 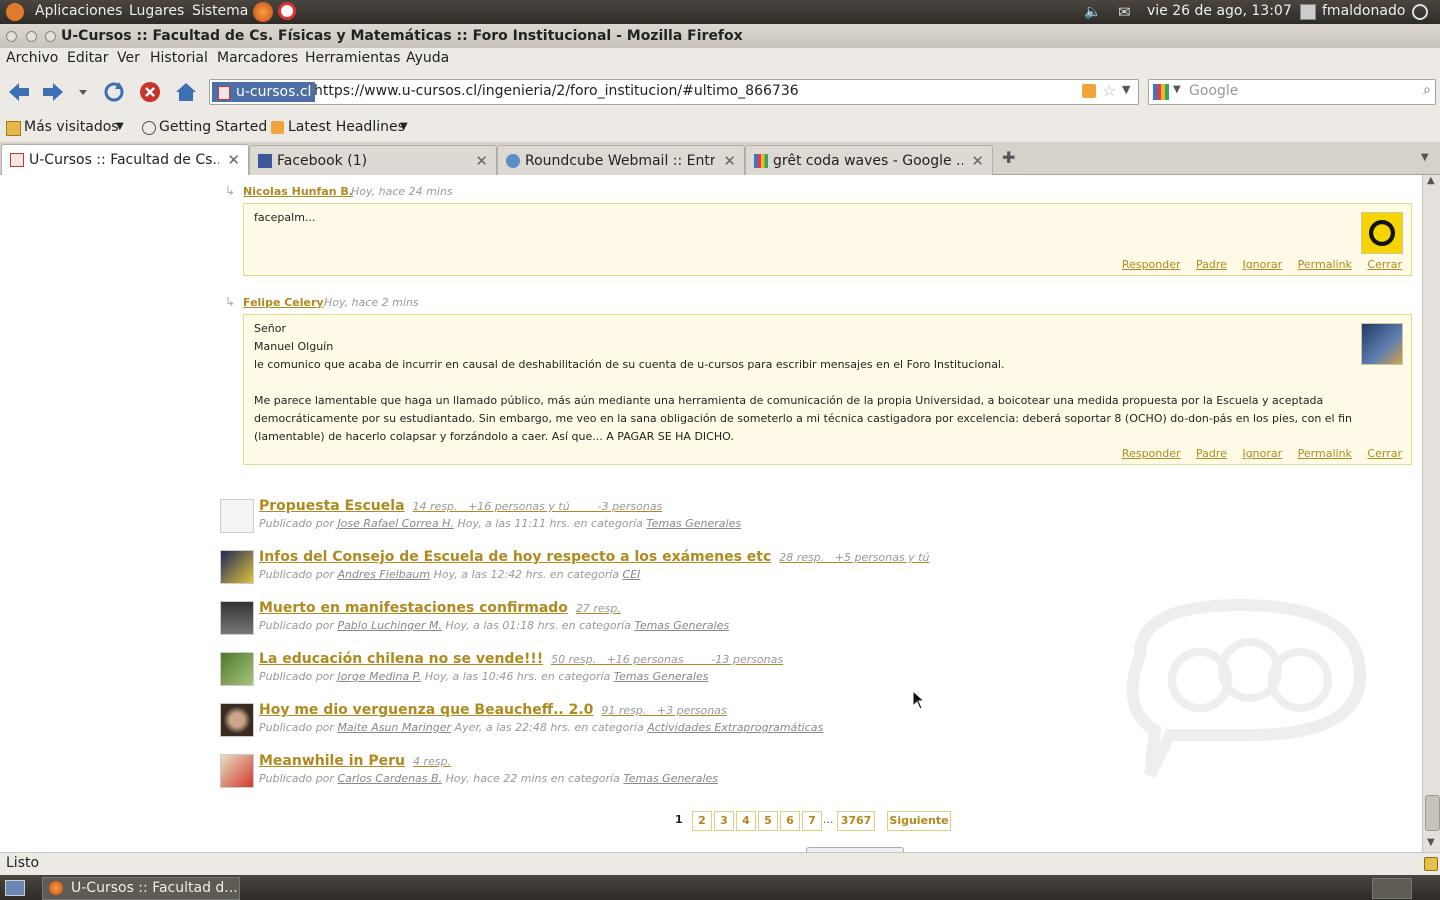 What do you see at coordinates (15, 12) in the screenshot?
I see `ubuntu-logo-icon` at bounding box center [15, 12].